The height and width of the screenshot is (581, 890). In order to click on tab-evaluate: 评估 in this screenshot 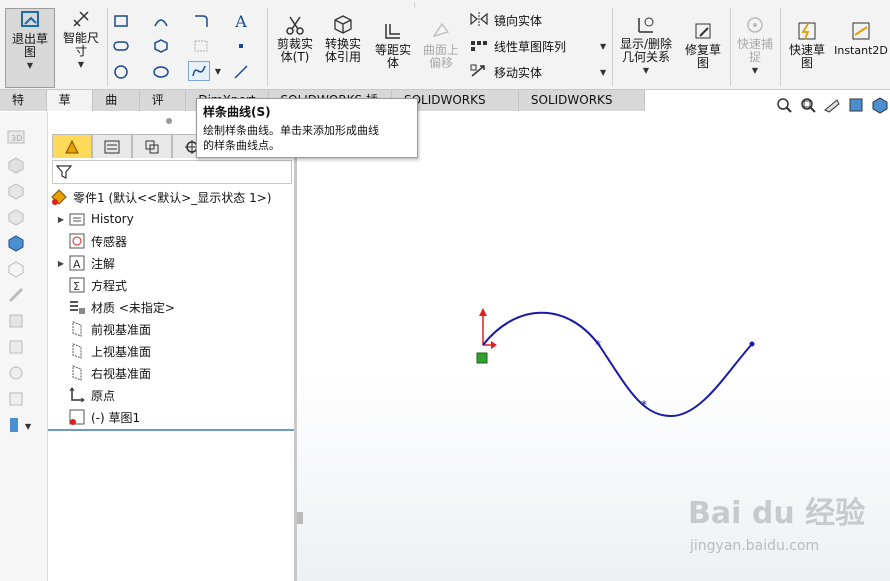, I will do `click(163, 108)`.